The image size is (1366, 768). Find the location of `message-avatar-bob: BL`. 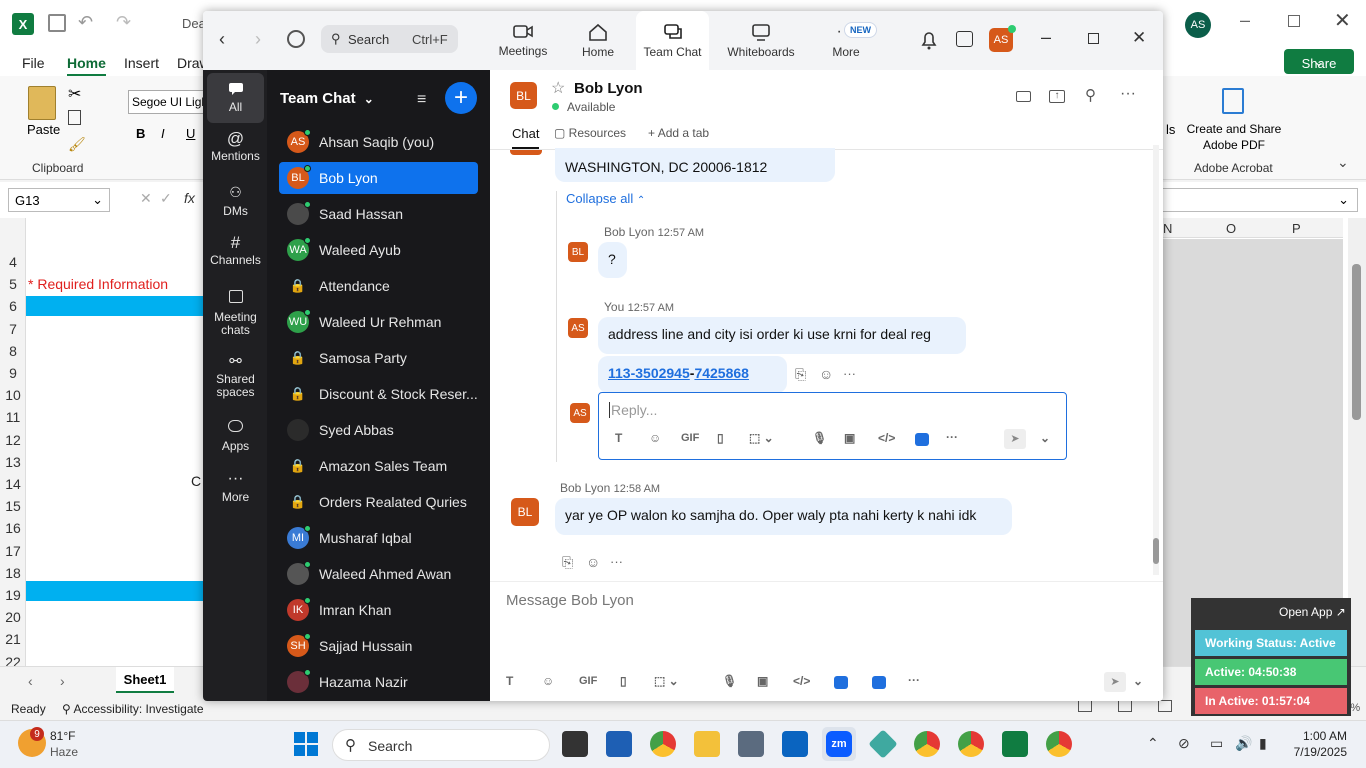

message-avatar-bob: BL is located at coordinates (525, 512).